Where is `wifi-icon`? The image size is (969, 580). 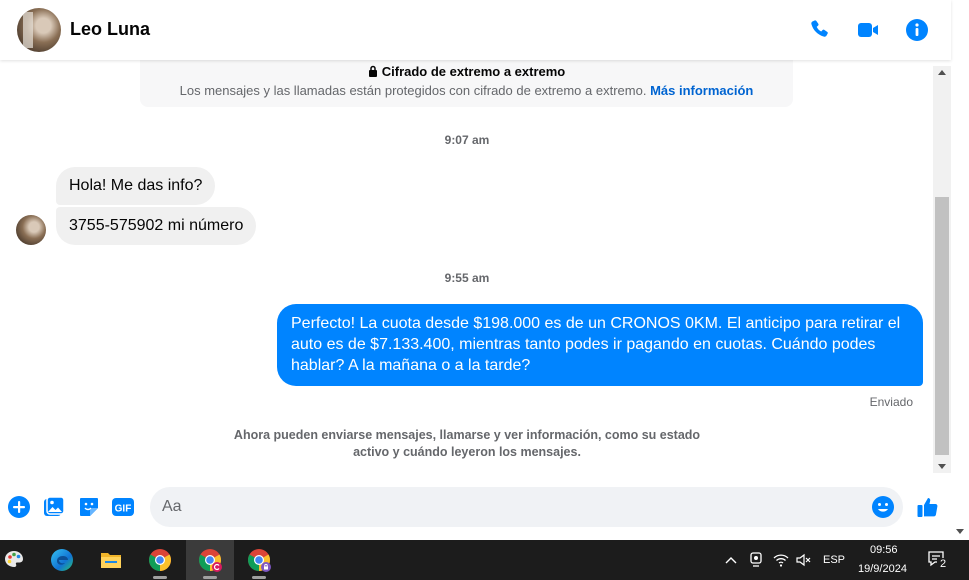 wifi-icon is located at coordinates (781, 562).